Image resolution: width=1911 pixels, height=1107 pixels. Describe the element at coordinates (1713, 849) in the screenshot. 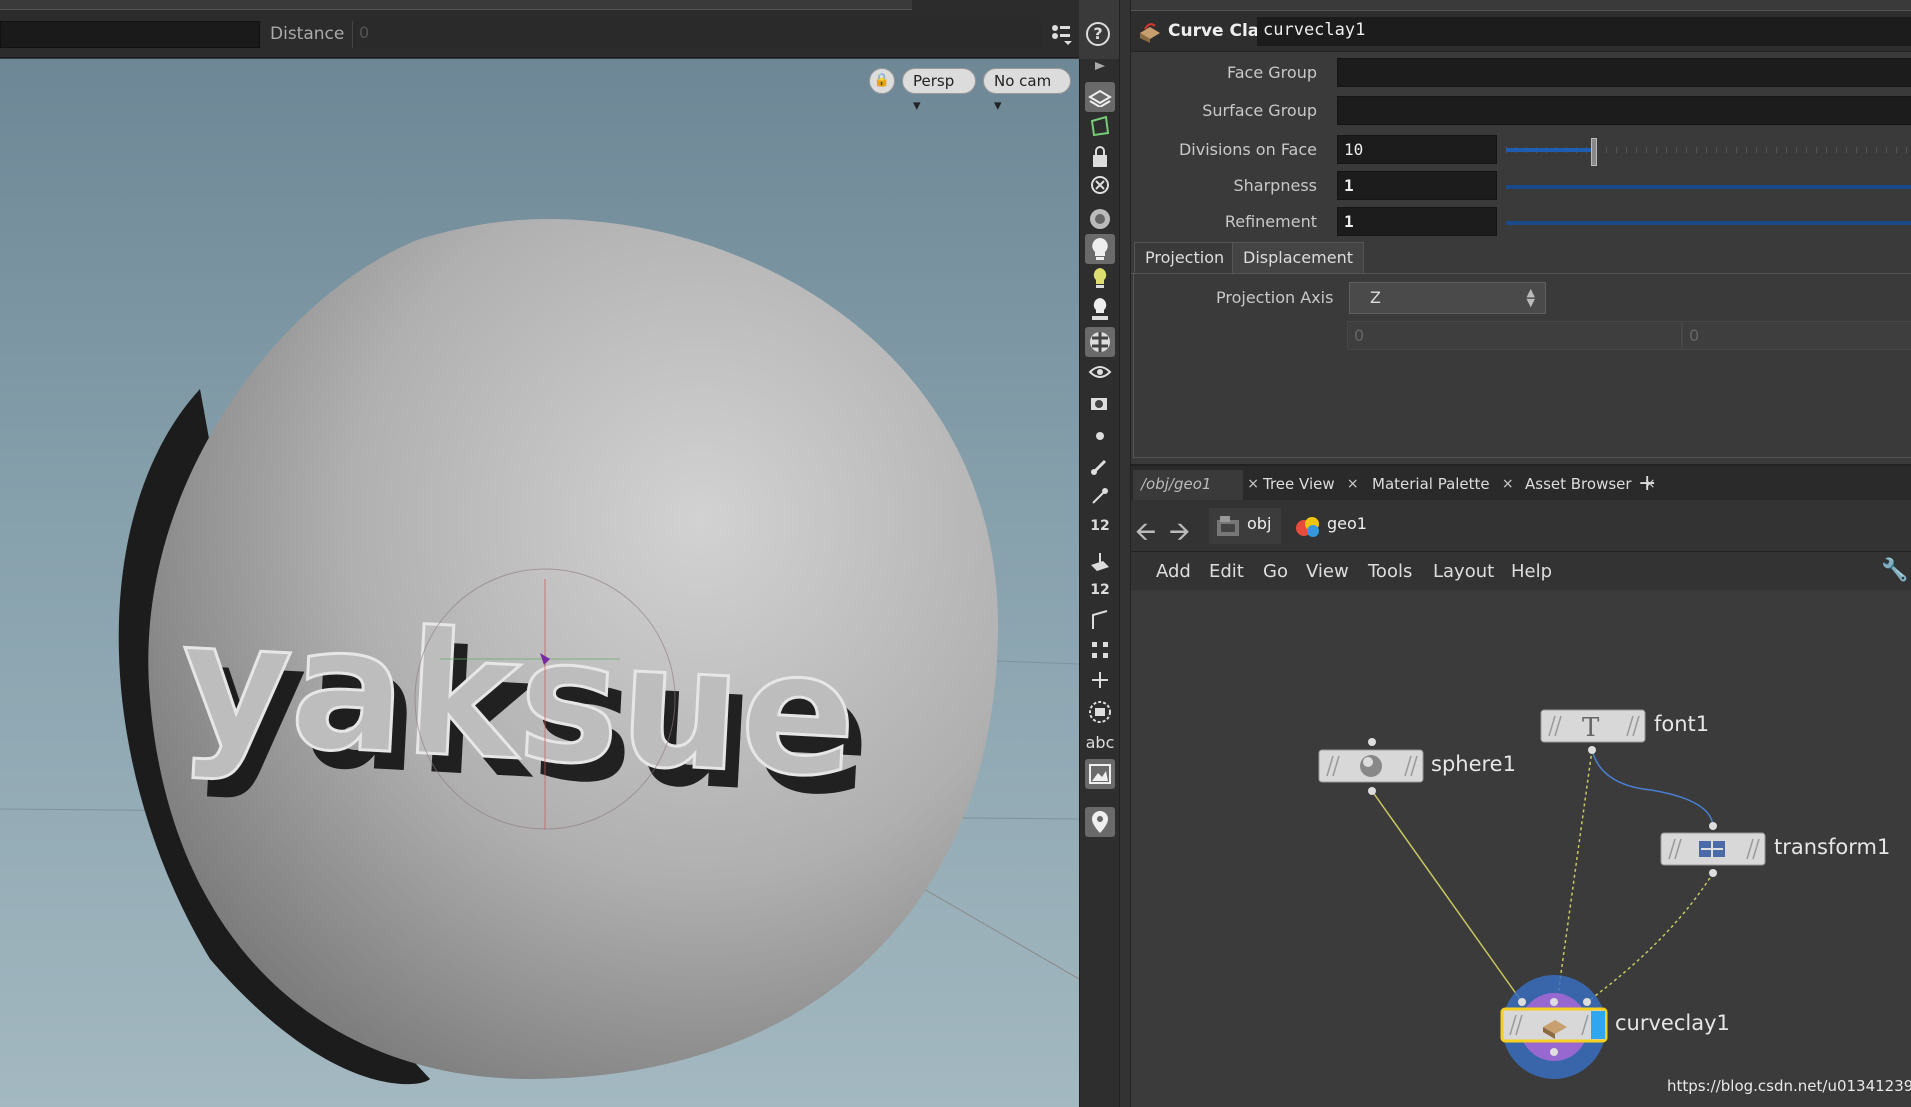

I see `node-transform1` at that location.